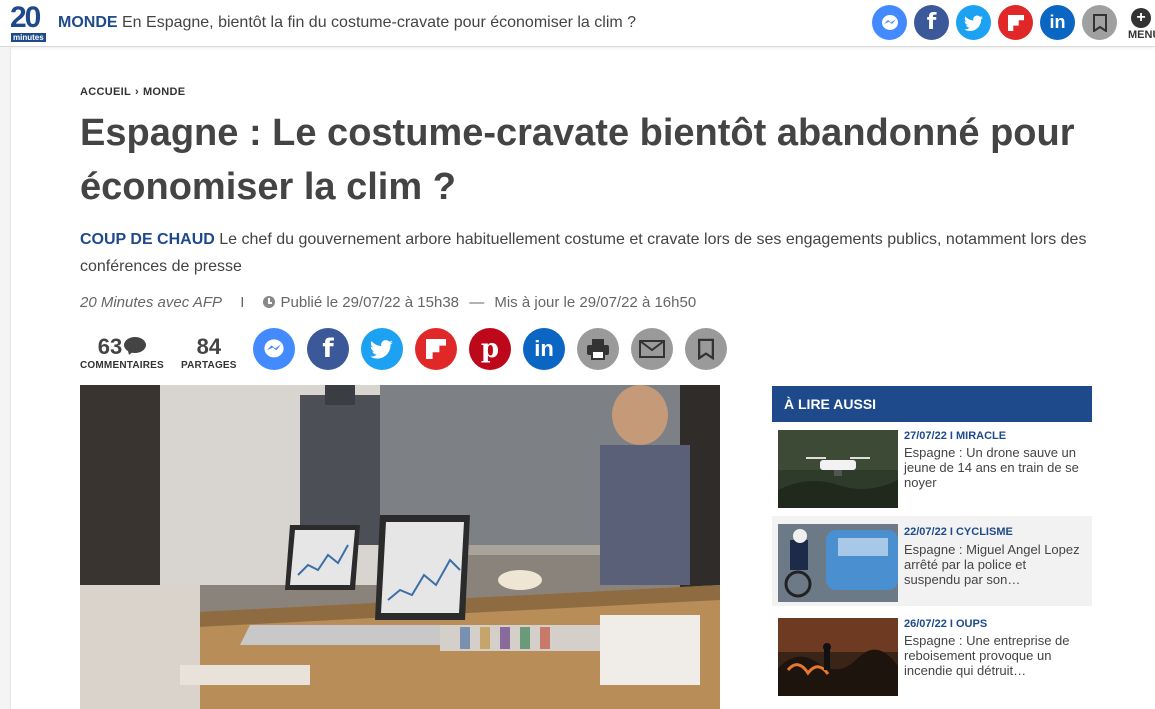  I want to click on site-logo: 20 minutes, so click(28, 22).